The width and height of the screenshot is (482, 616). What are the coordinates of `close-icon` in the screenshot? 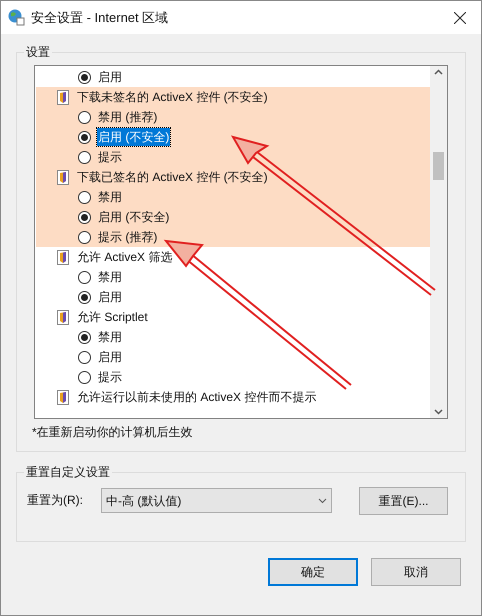 It's located at (460, 18).